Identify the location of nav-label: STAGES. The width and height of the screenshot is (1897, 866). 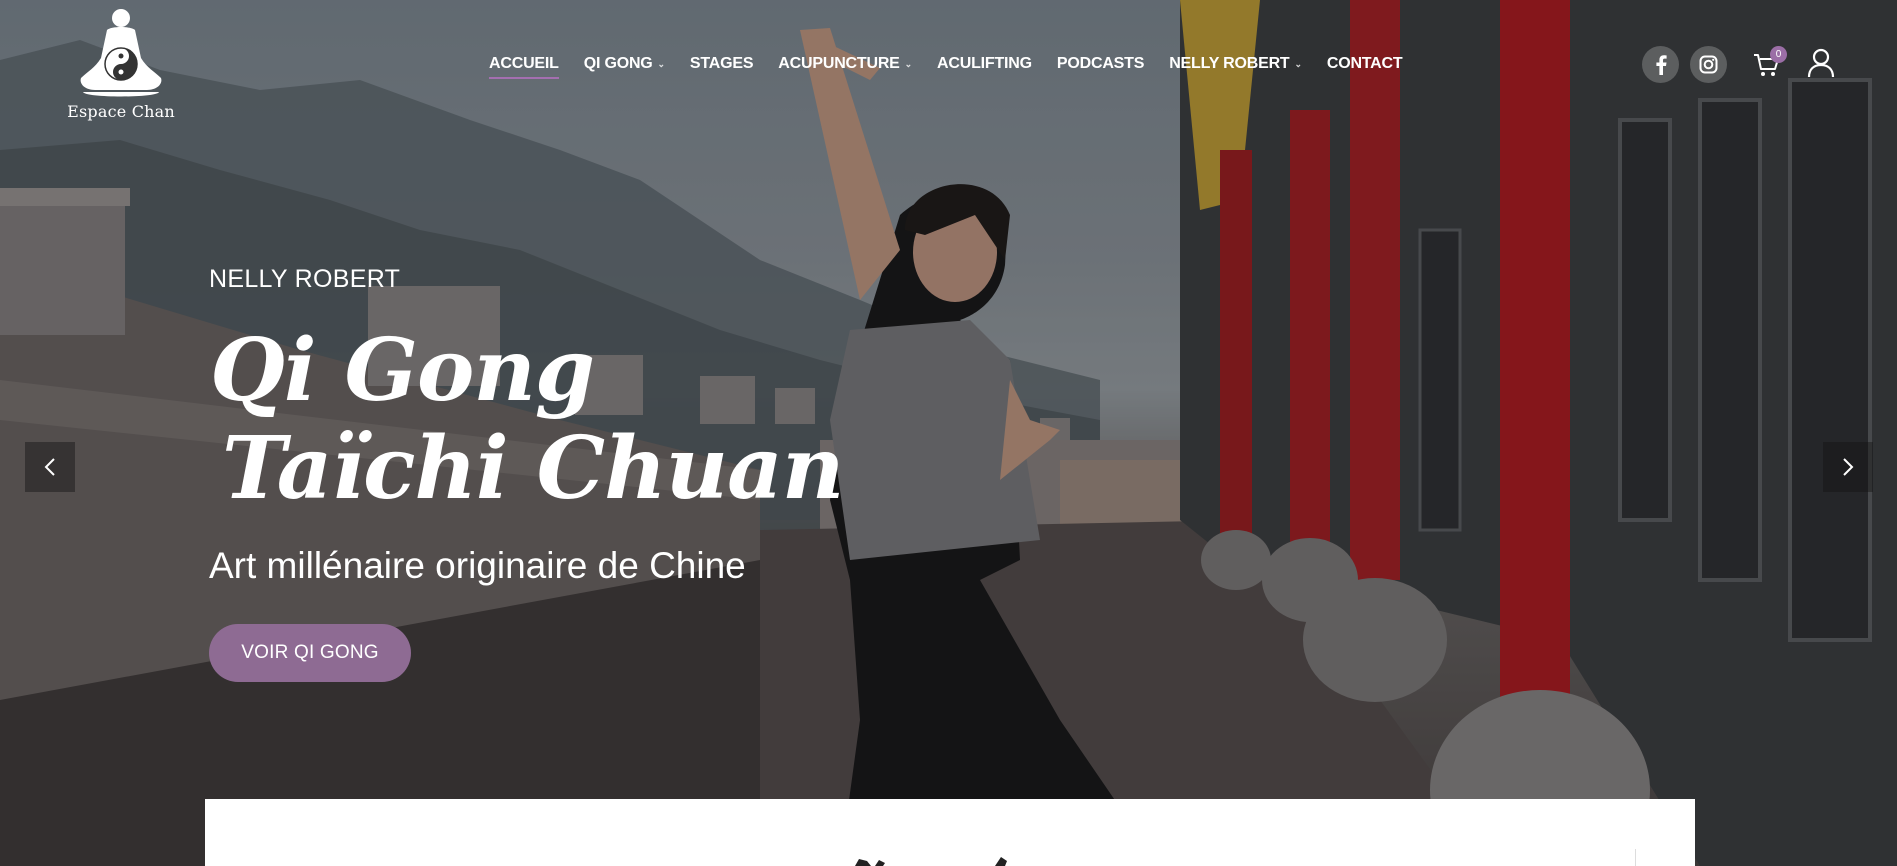
(721, 63).